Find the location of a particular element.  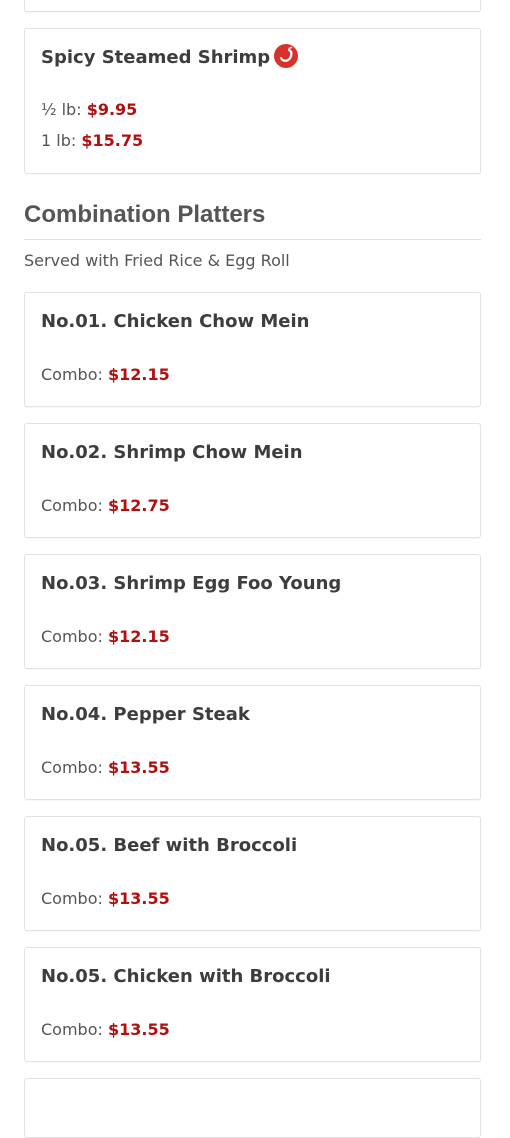

combo-title: No.01. Chicken Chow Mein is located at coordinates (175, 321).